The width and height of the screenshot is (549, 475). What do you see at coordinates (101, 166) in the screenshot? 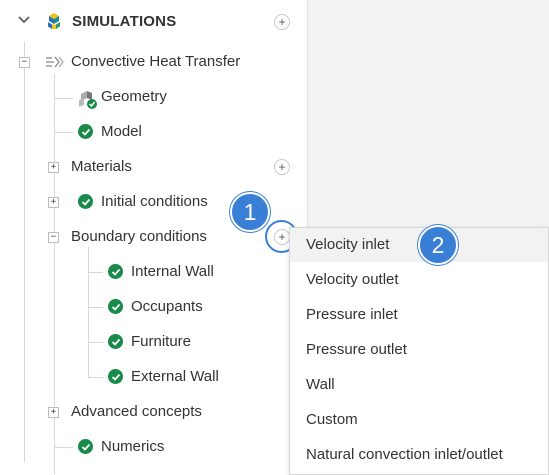
I see `tree-item-materials: Materials` at bounding box center [101, 166].